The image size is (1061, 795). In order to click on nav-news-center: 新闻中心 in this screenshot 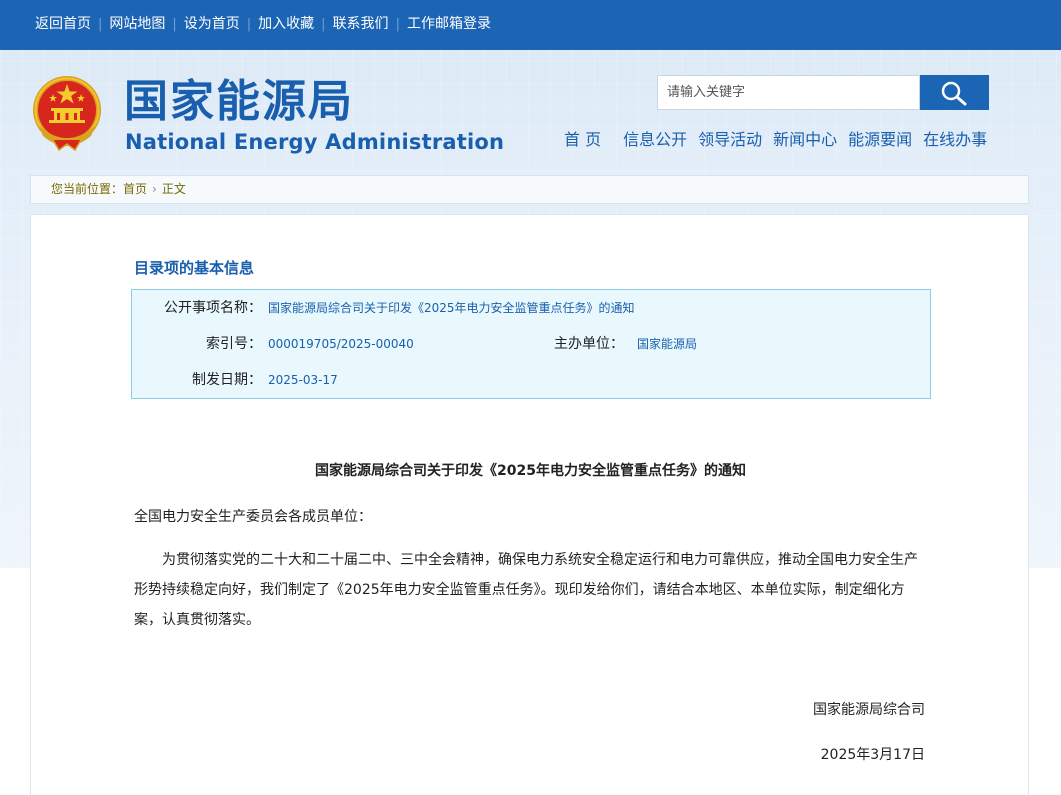, I will do `click(805, 140)`.